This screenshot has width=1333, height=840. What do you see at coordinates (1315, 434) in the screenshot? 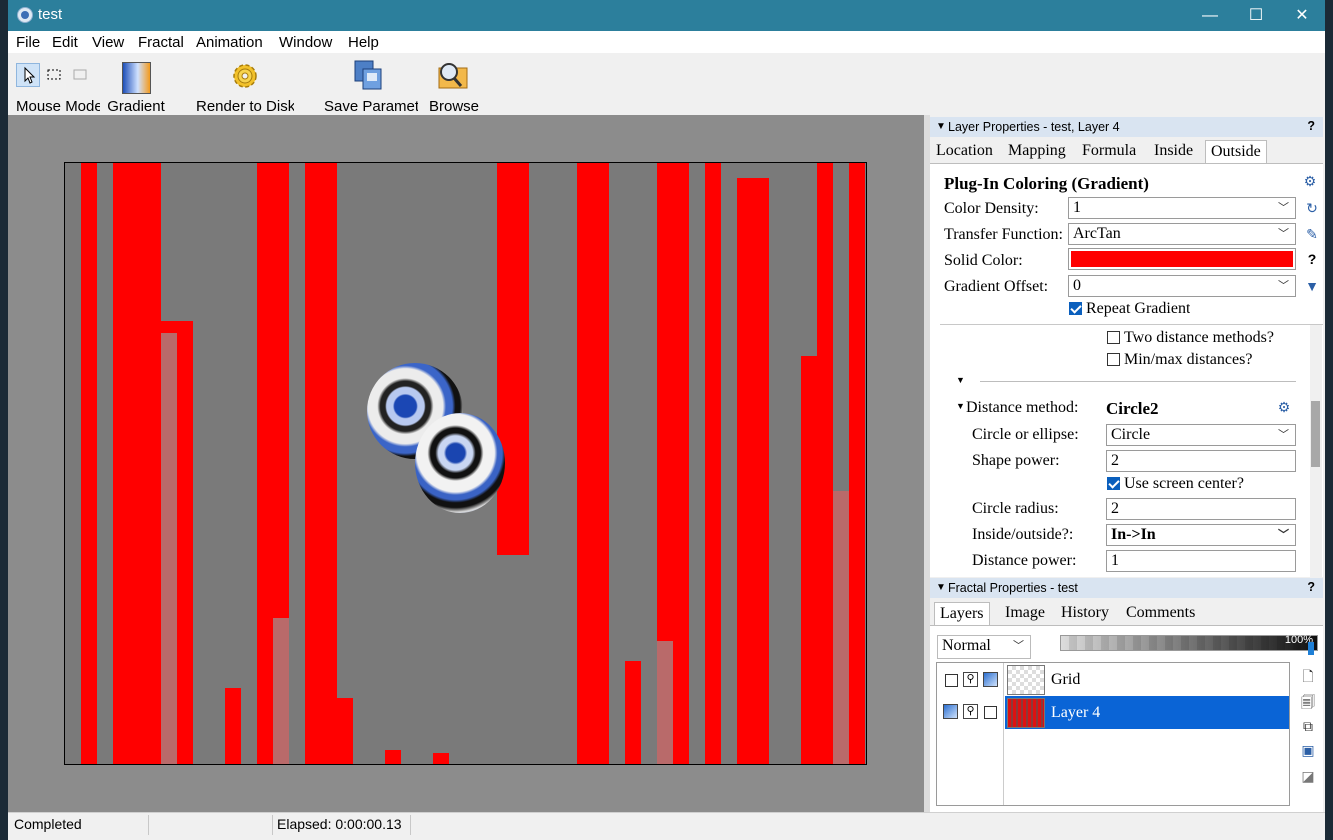
I see `scrollbar-thumb` at bounding box center [1315, 434].